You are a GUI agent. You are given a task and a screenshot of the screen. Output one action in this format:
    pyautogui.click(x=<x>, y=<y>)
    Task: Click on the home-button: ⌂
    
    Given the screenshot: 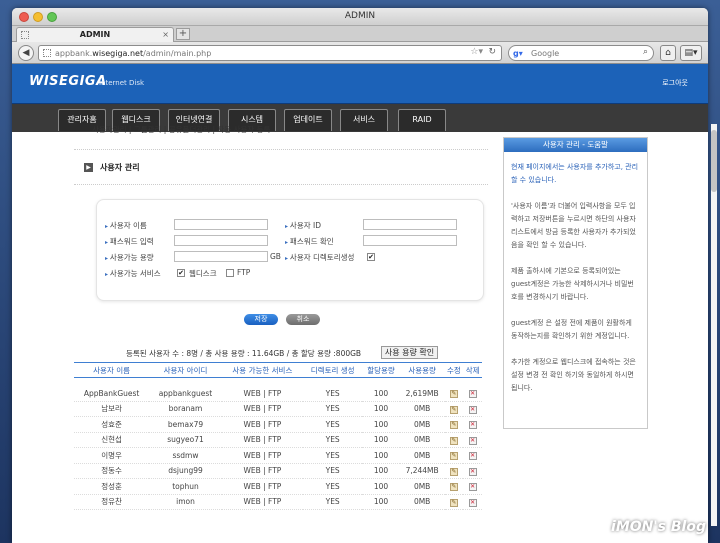 What is the action you would take?
    pyautogui.click(x=668, y=53)
    